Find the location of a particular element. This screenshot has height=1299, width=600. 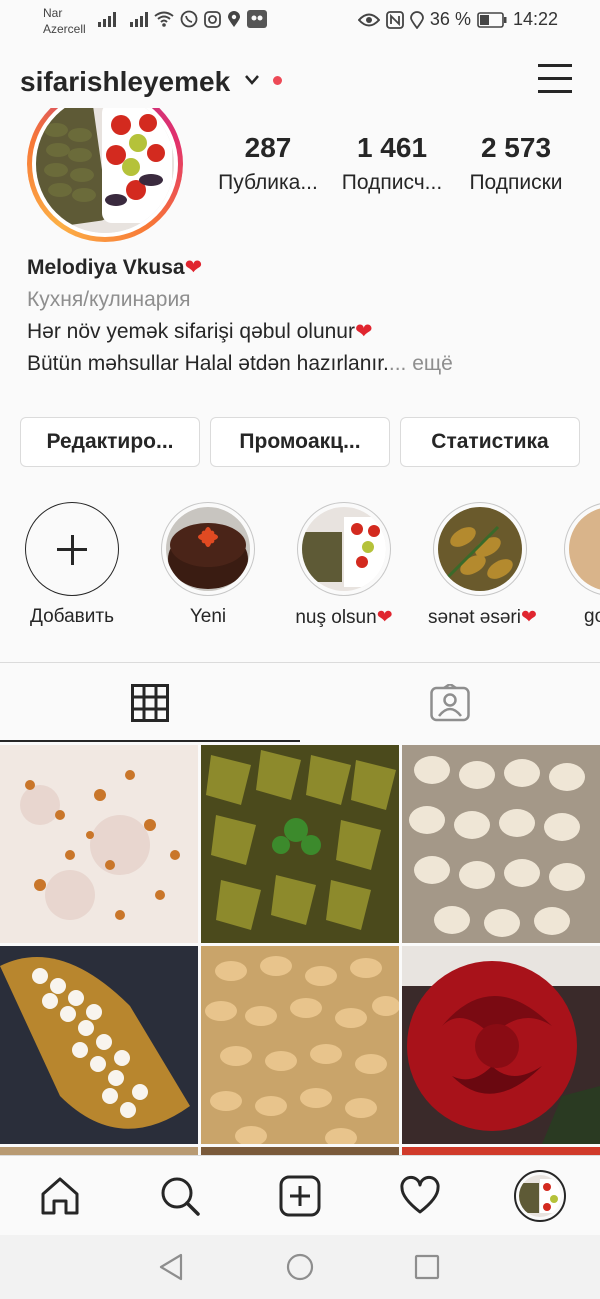

grid-icon is located at coordinates (150, 703).